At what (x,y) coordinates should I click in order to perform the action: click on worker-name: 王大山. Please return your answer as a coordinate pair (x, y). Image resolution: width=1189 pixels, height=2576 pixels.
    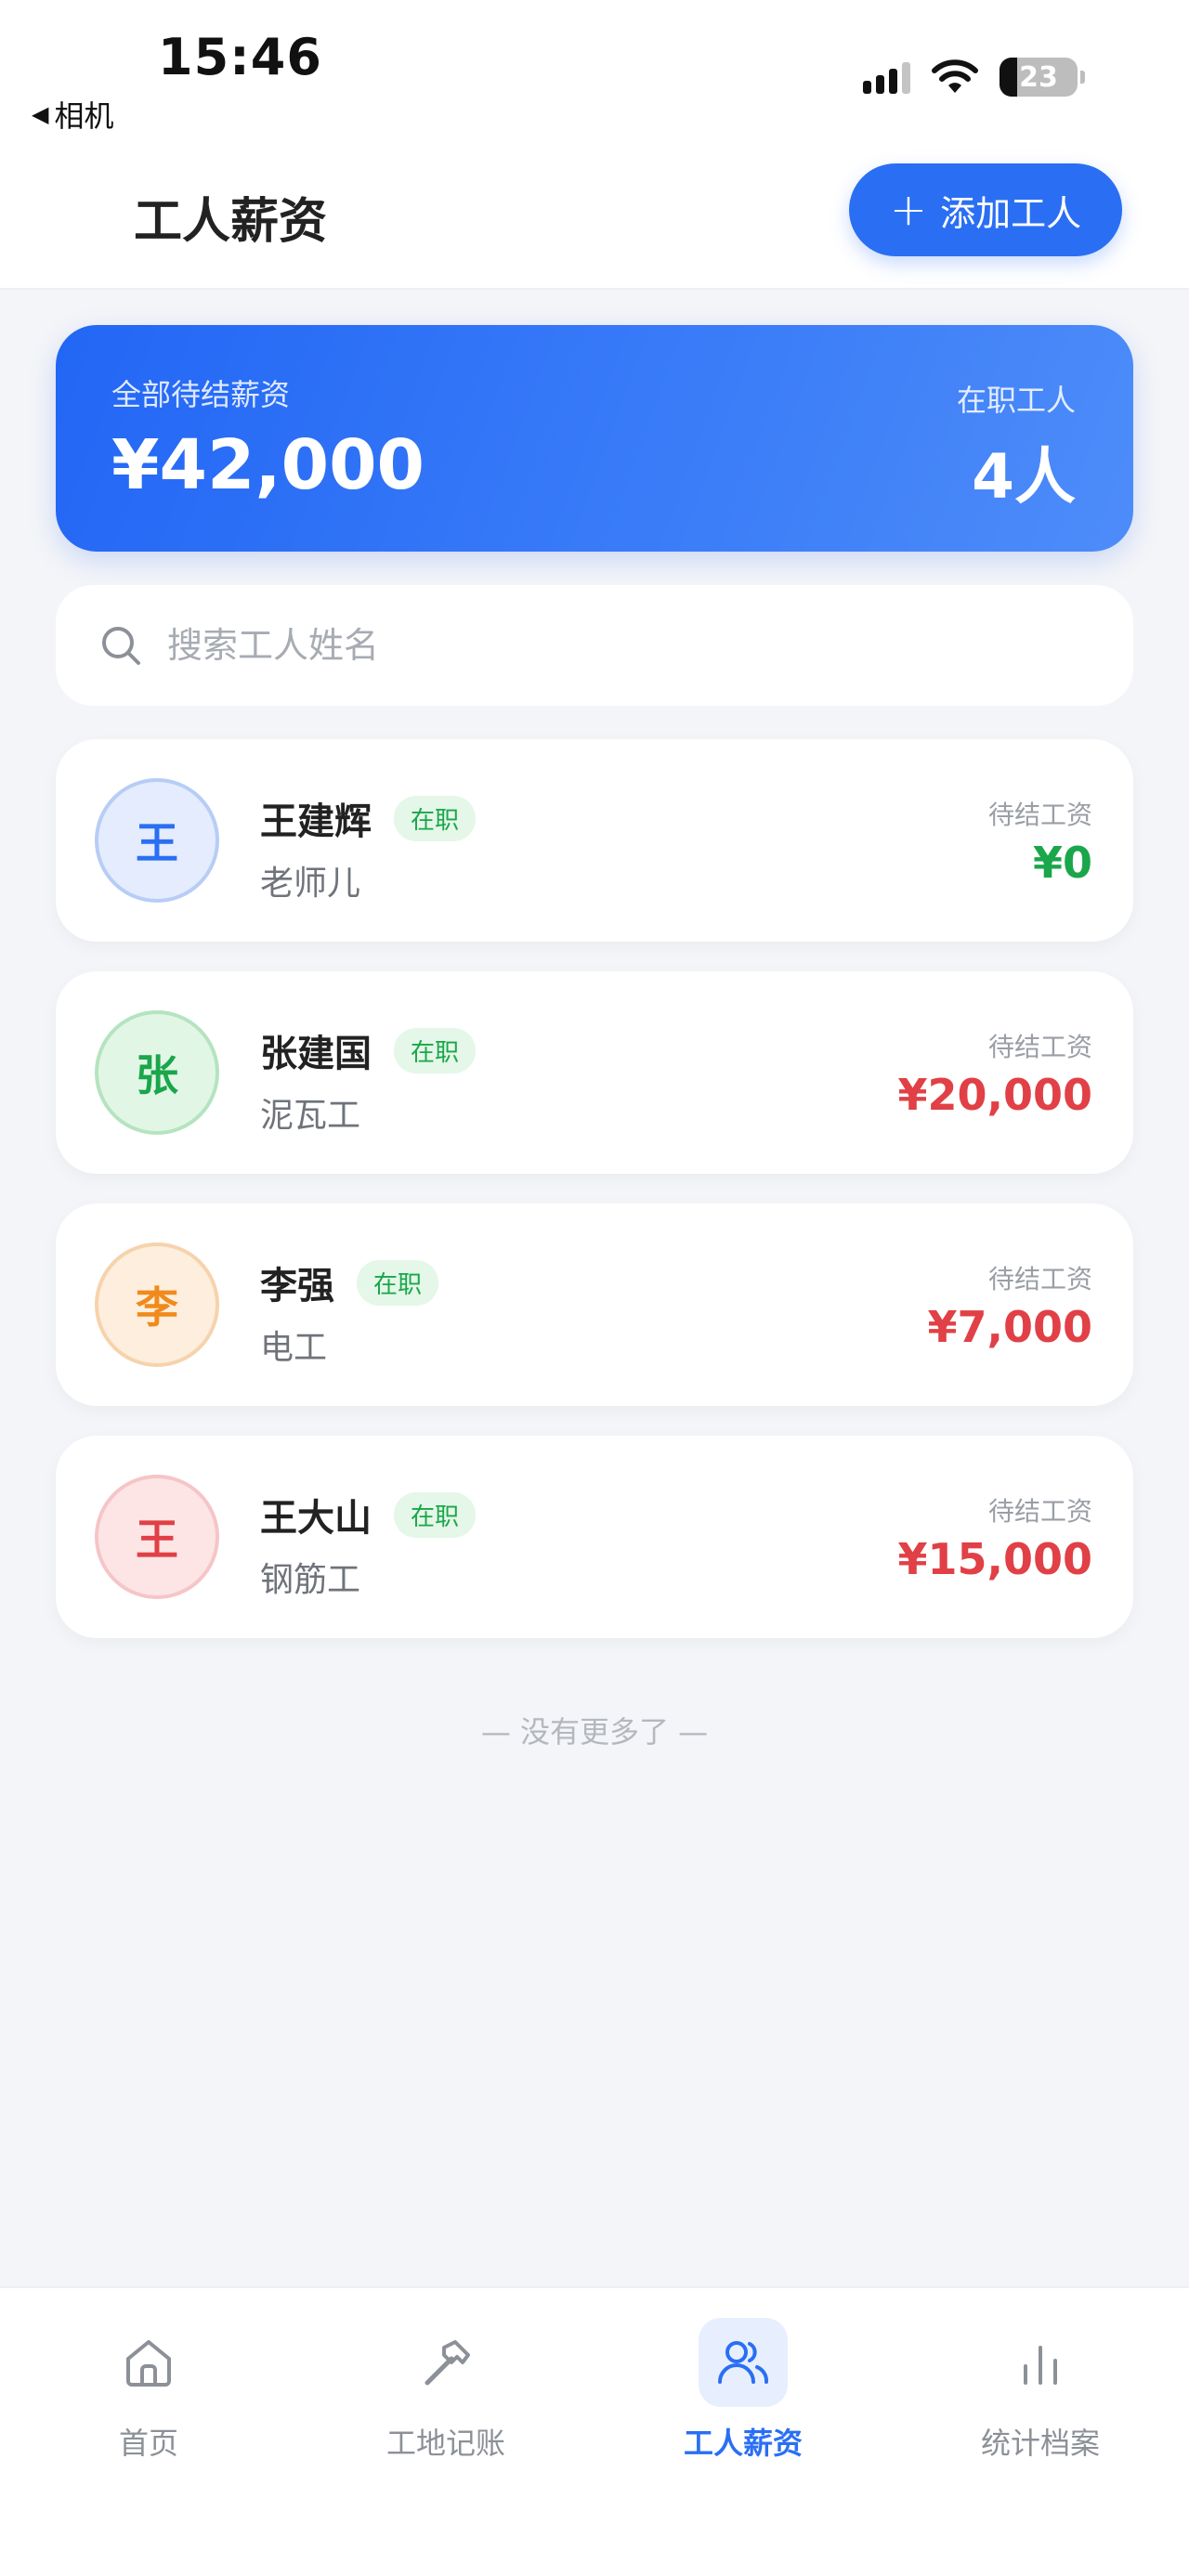
    Looking at the image, I should click on (316, 1518).